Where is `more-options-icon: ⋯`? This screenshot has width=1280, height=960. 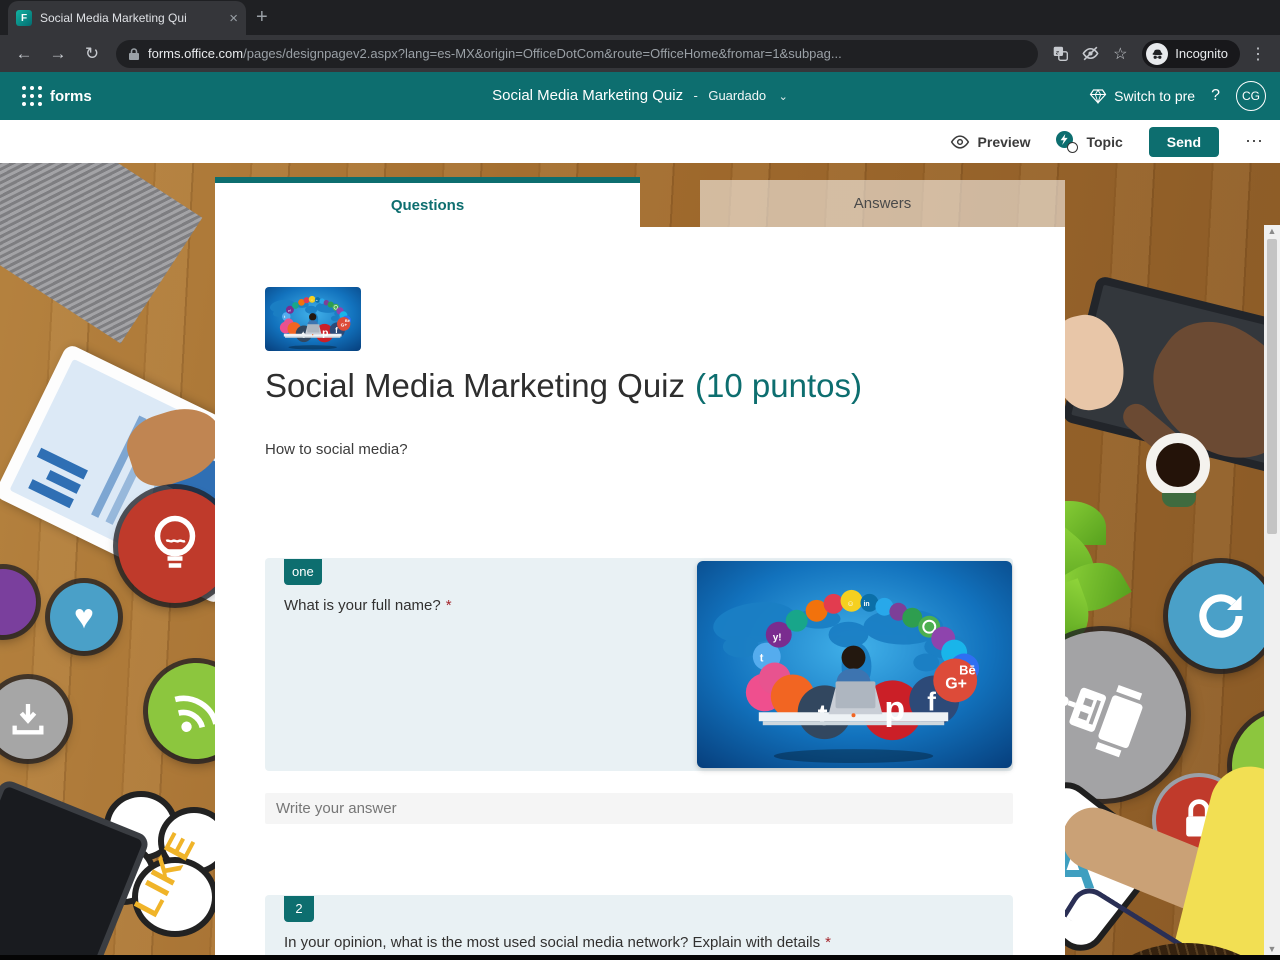 more-options-icon: ⋯ is located at coordinates (1254, 141).